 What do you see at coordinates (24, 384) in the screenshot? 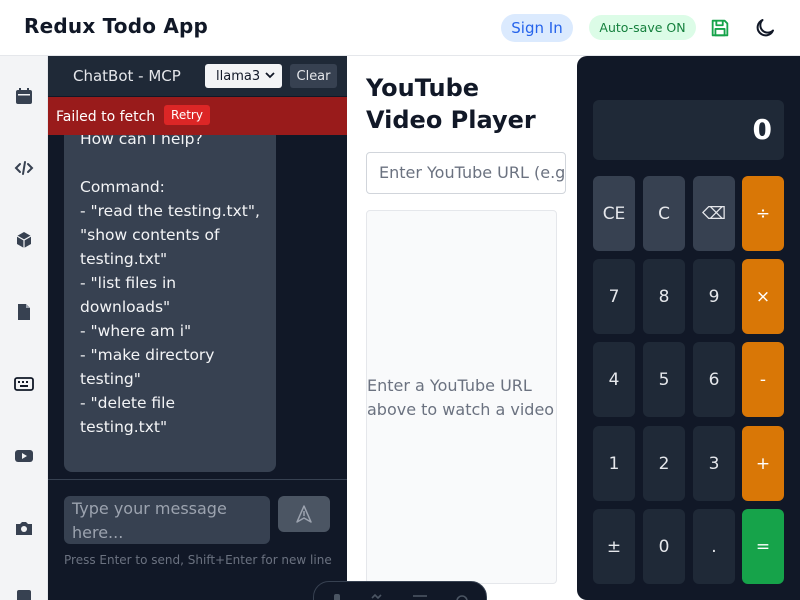
I see `keyboard-icon` at bounding box center [24, 384].